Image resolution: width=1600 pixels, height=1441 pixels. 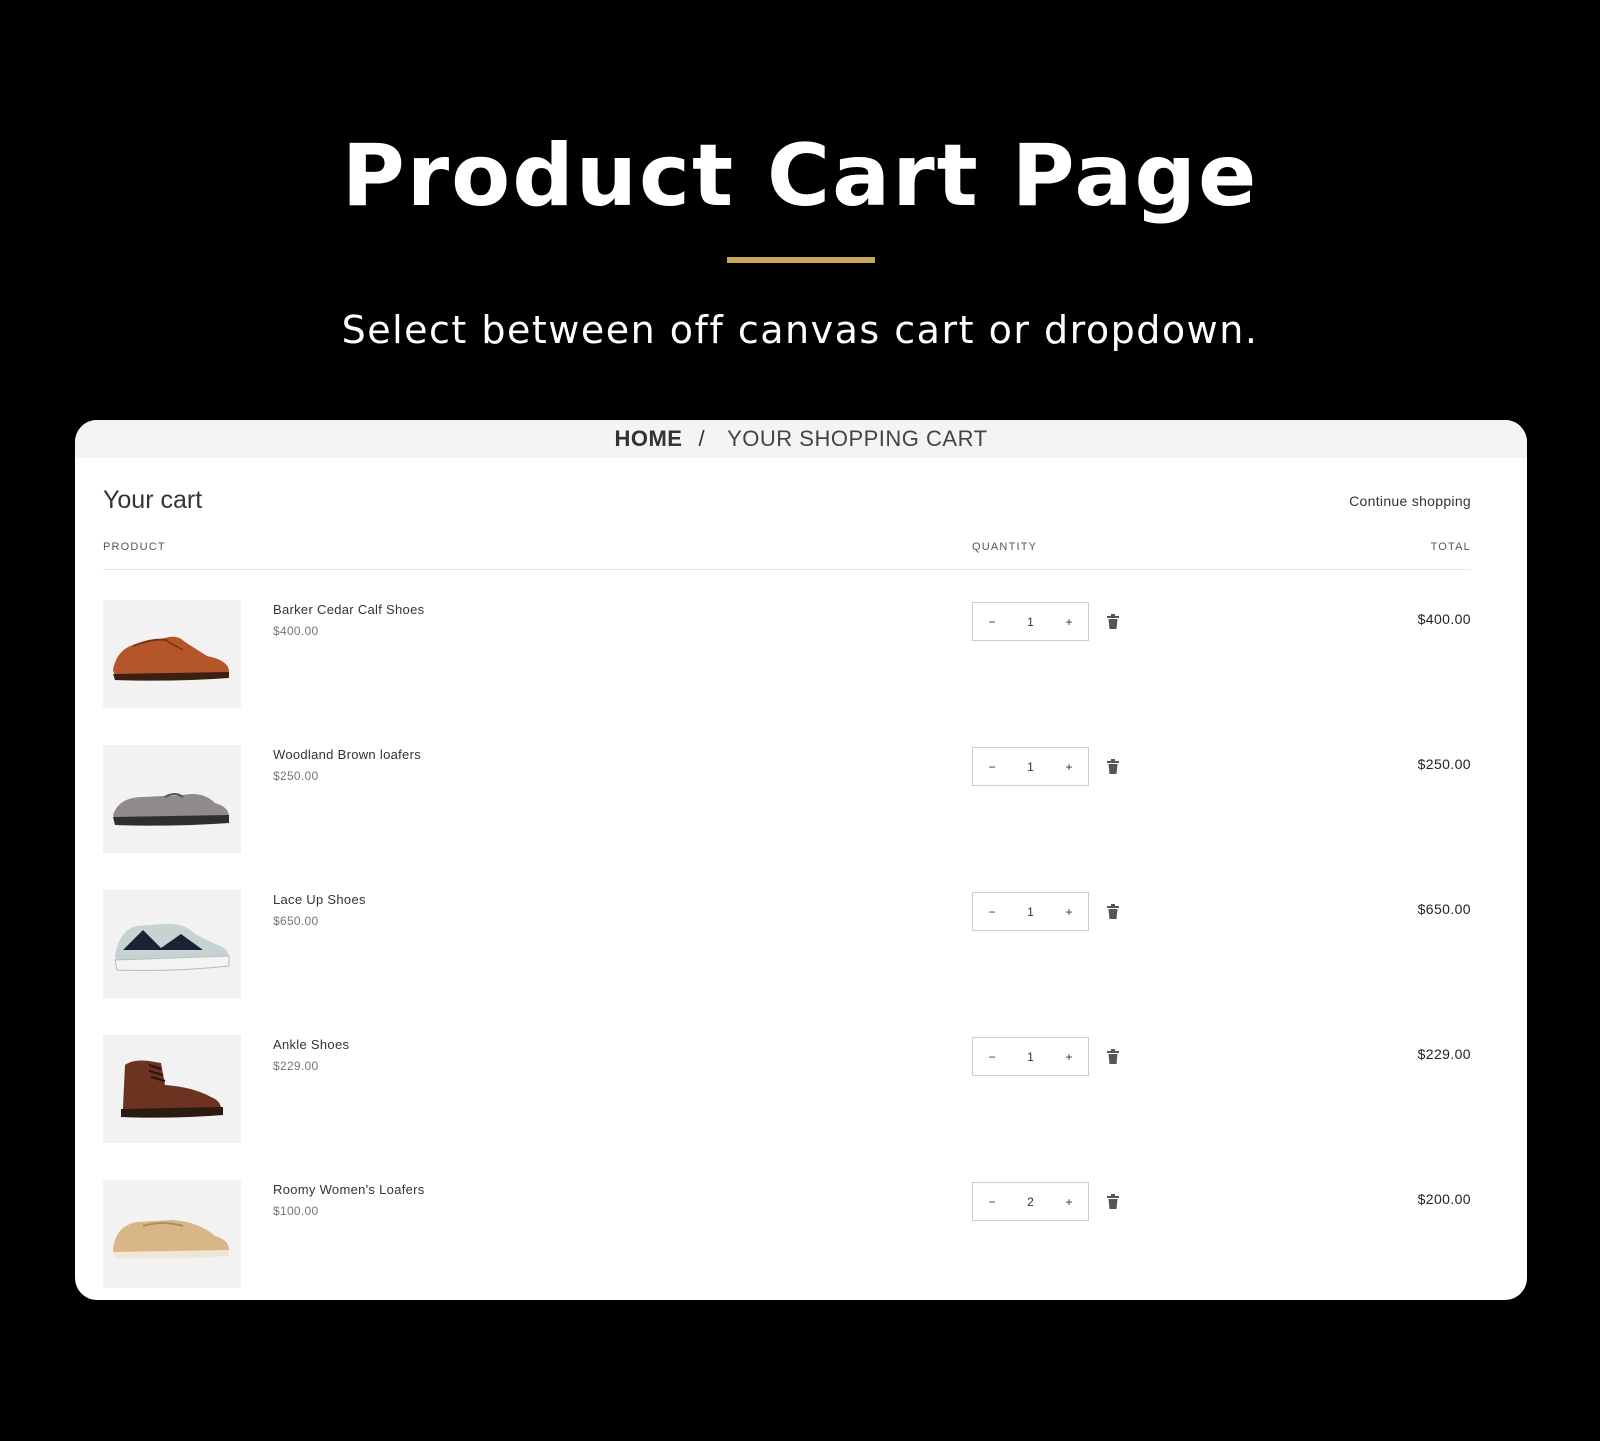 What do you see at coordinates (787, 569) in the screenshot?
I see `header-divider` at bounding box center [787, 569].